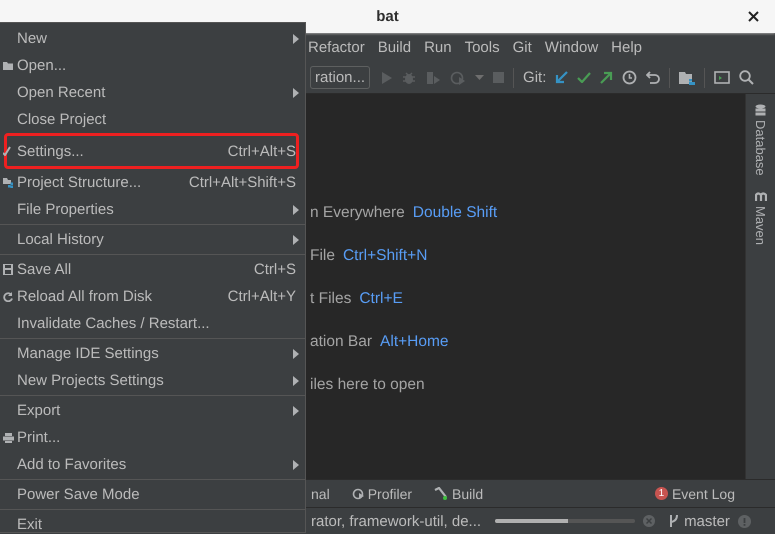 This screenshot has width=775, height=534. What do you see at coordinates (151, 296) in the screenshot?
I see `menu-item: Reload All from Disk Ctrl+Alt+Y` at bounding box center [151, 296].